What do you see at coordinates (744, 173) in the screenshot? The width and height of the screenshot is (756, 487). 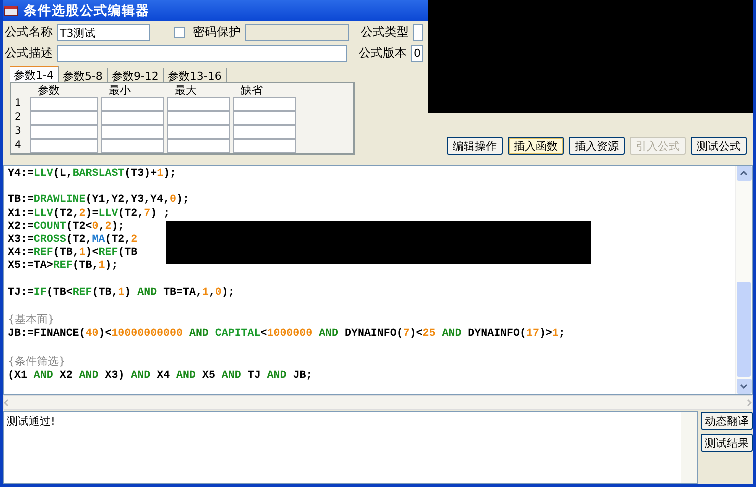 I see `scroll-up-icon` at bounding box center [744, 173].